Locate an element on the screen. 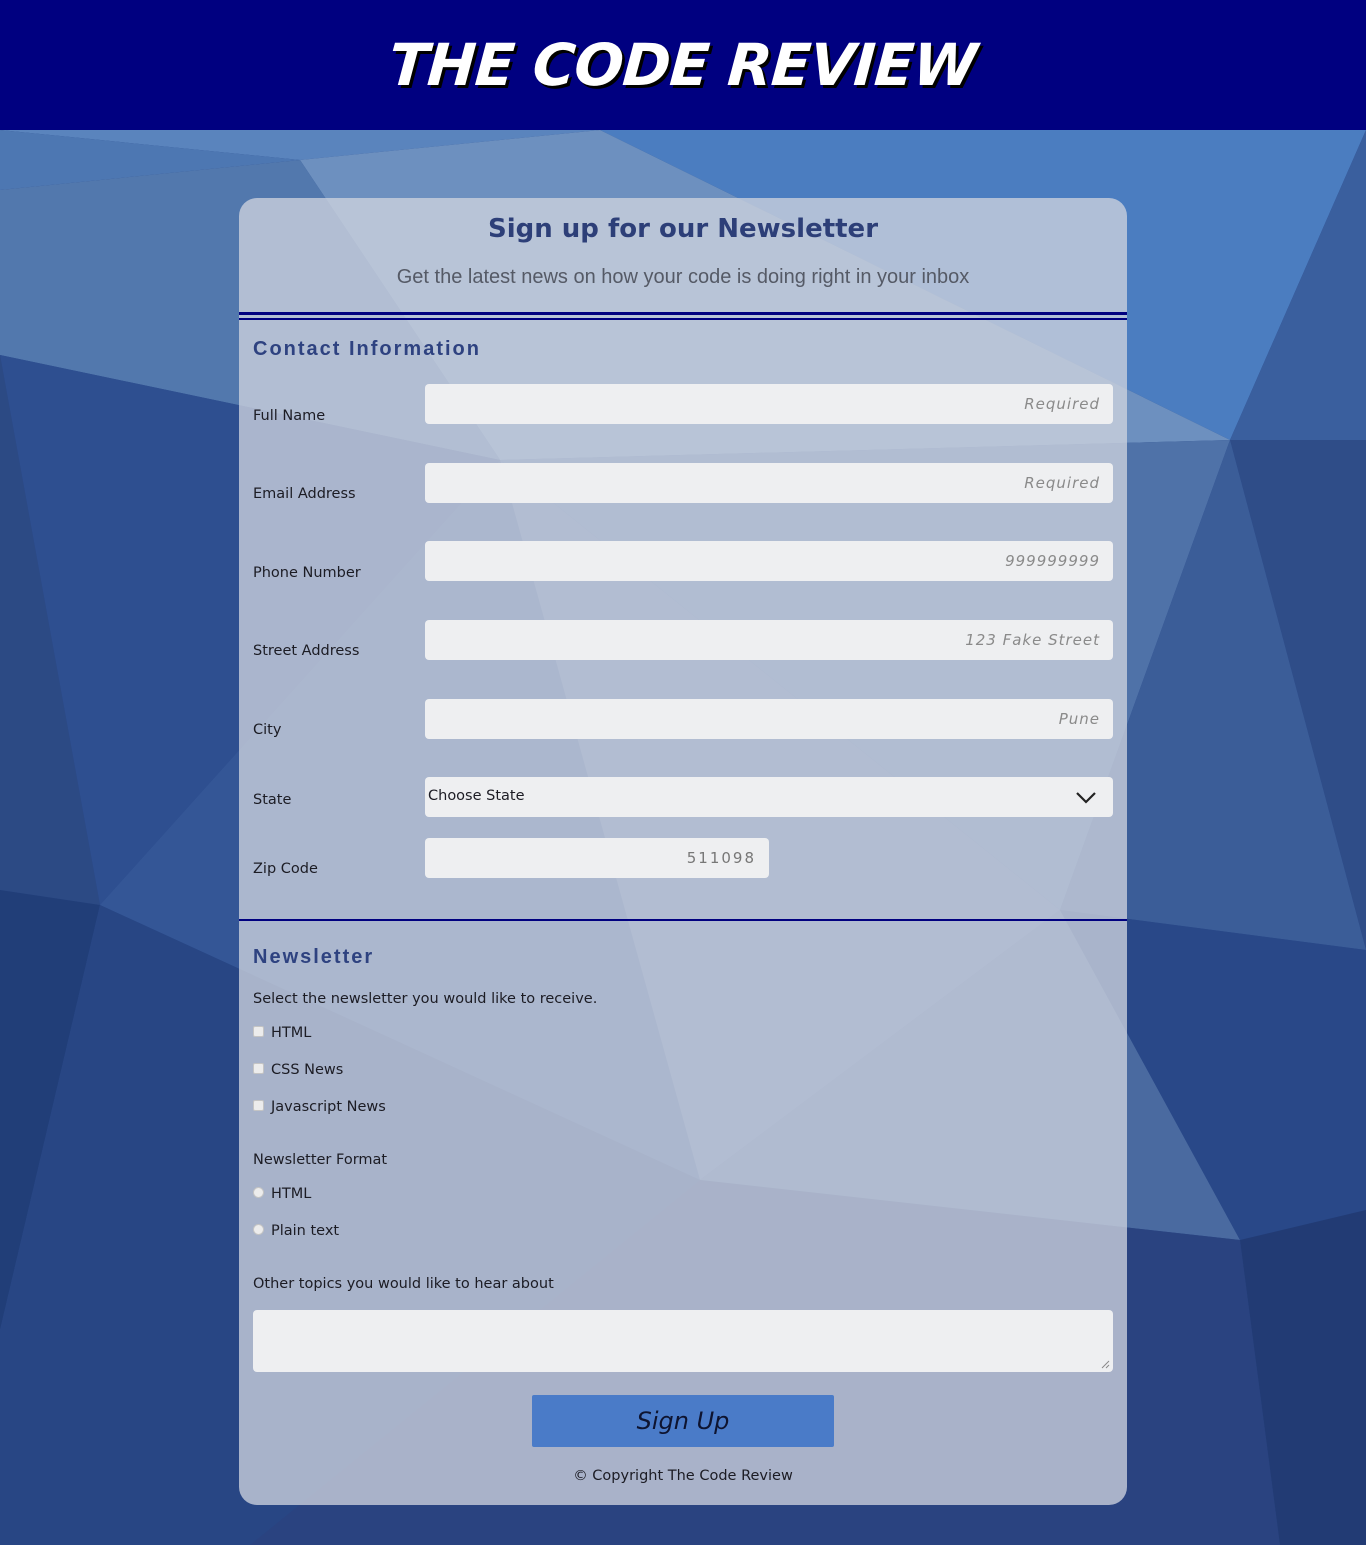  chevron-down-icon is located at coordinates (1086, 798).